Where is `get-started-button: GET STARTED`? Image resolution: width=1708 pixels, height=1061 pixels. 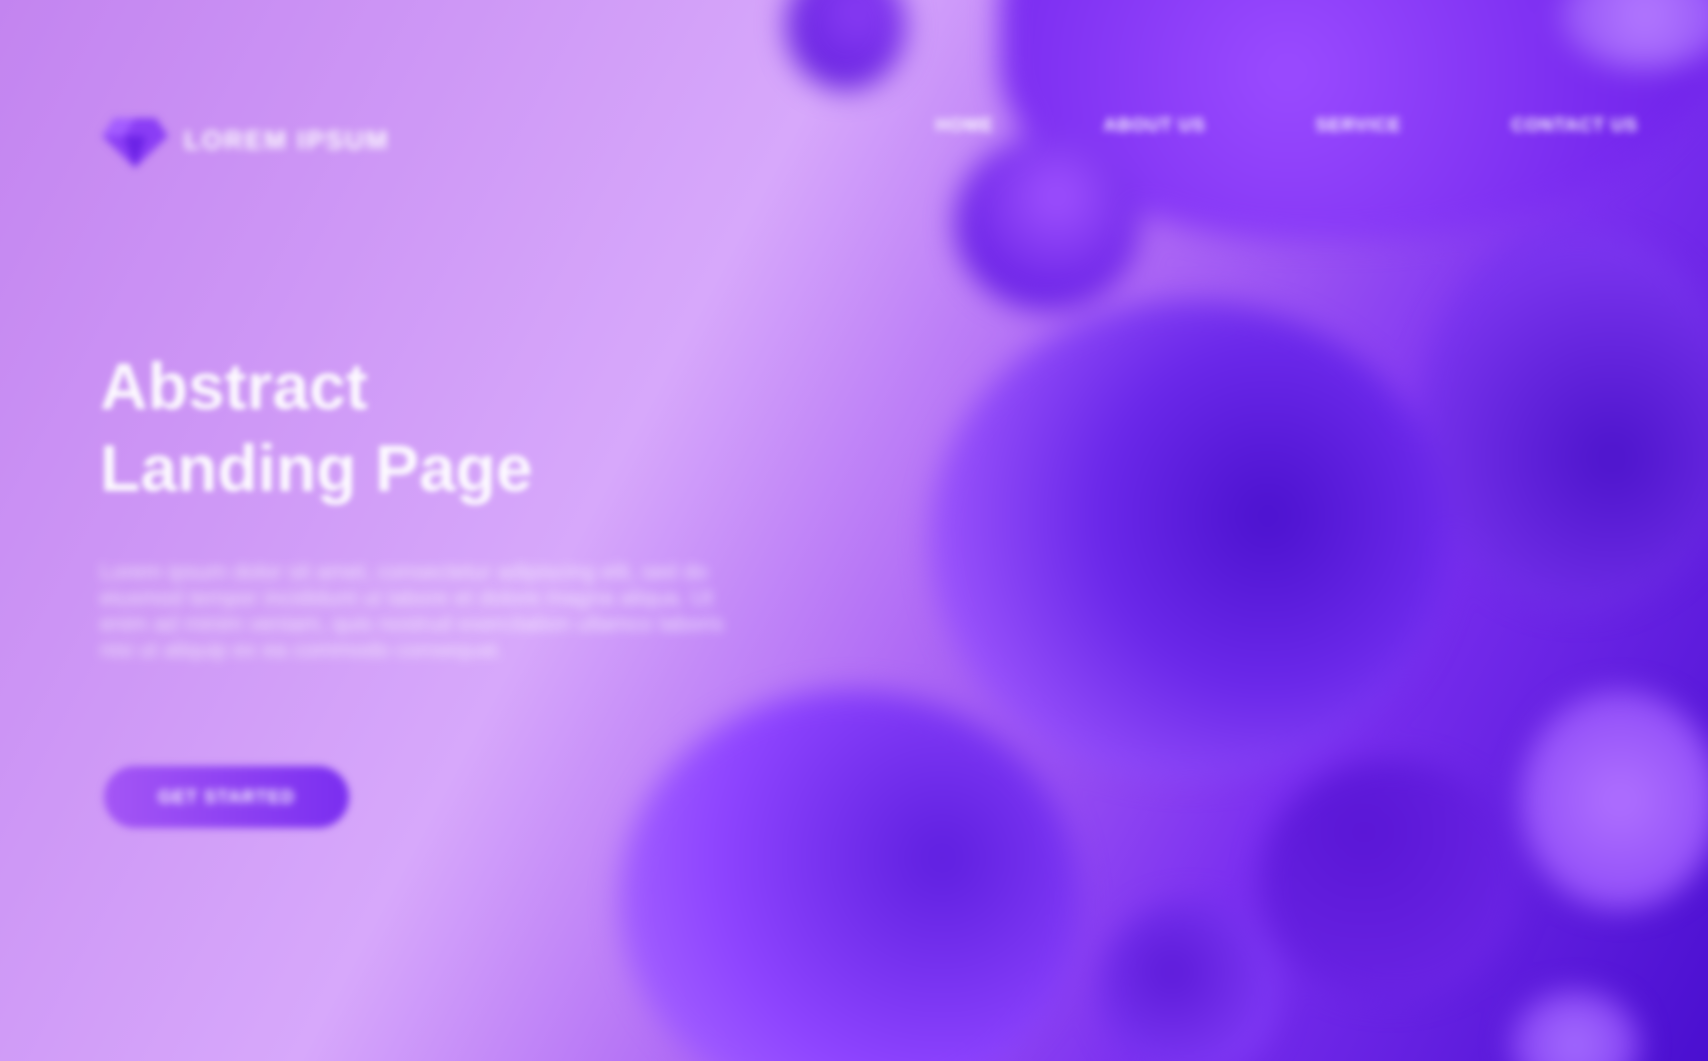
get-started-button: GET STARTED is located at coordinates (226, 797).